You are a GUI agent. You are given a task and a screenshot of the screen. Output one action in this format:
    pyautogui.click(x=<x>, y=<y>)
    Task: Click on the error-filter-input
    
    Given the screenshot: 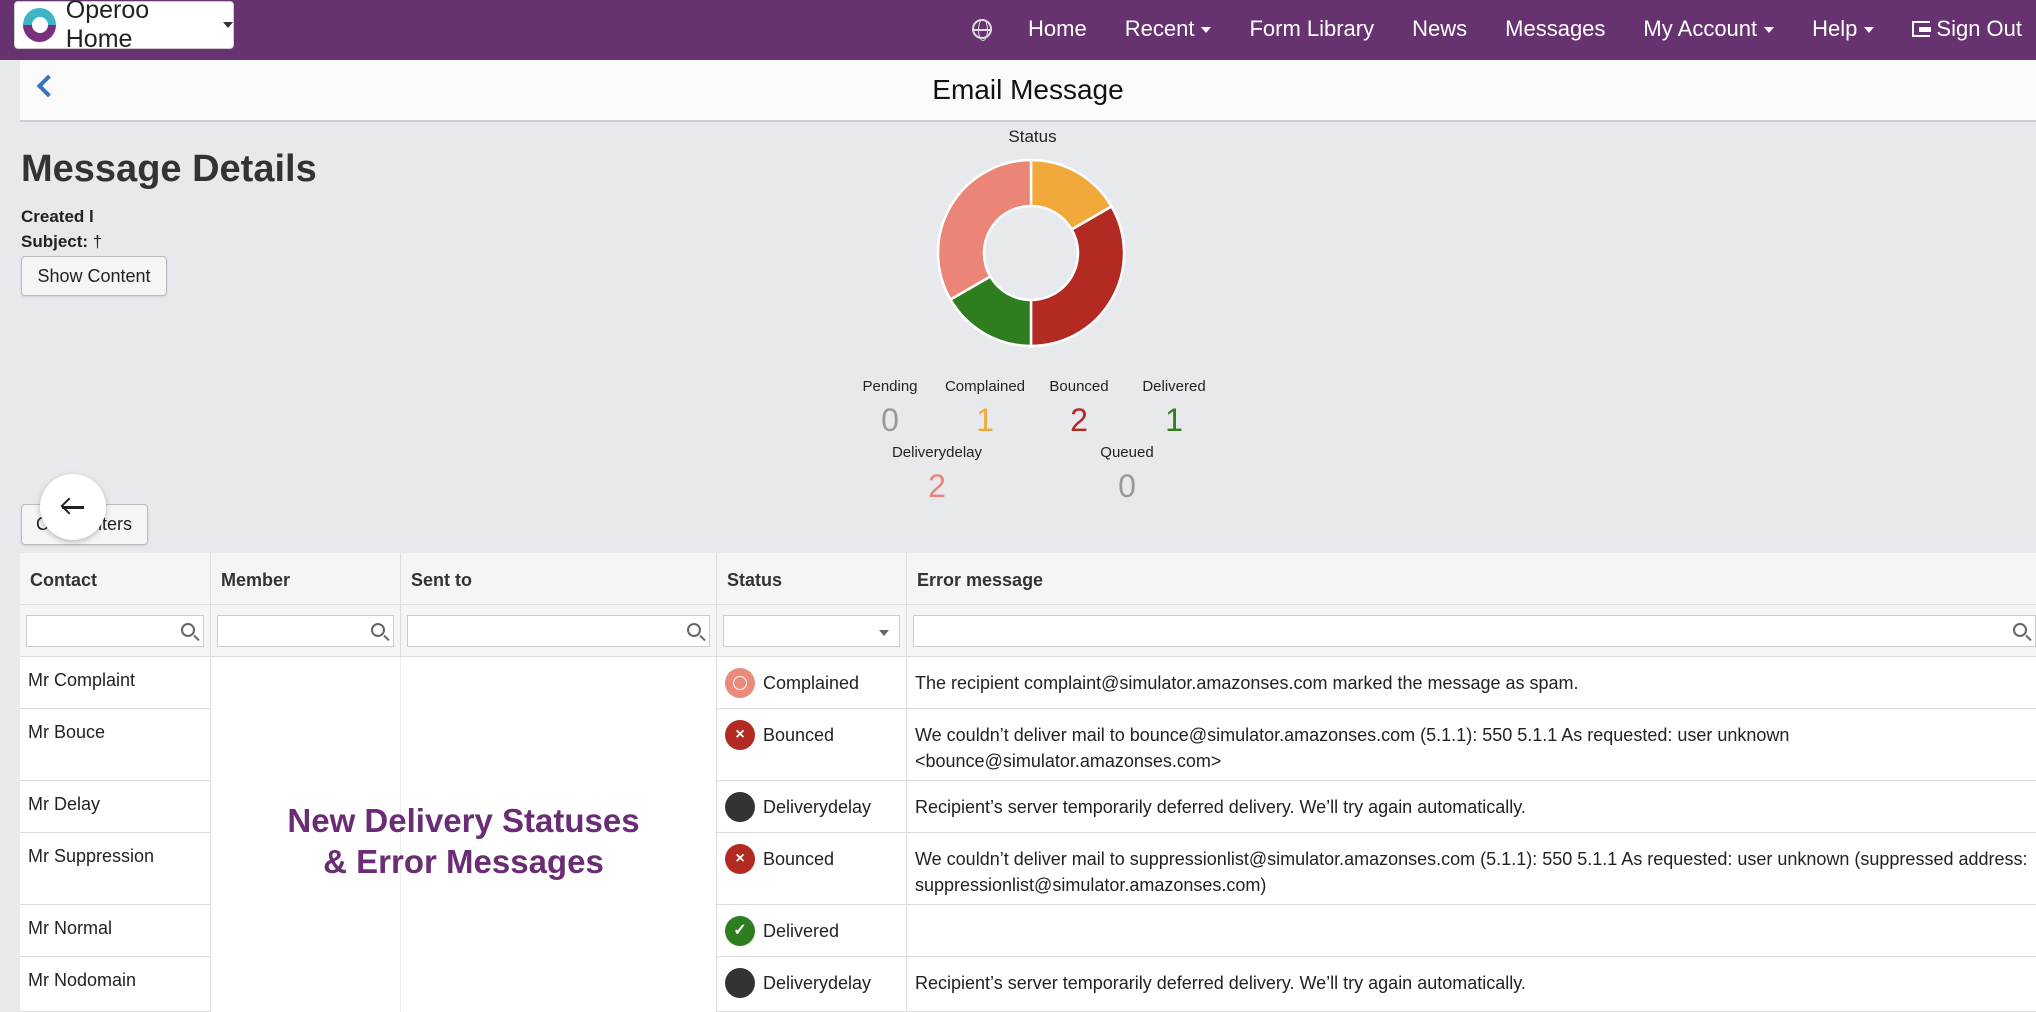 What is the action you would take?
    pyautogui.click(x=1474, y=631)
    